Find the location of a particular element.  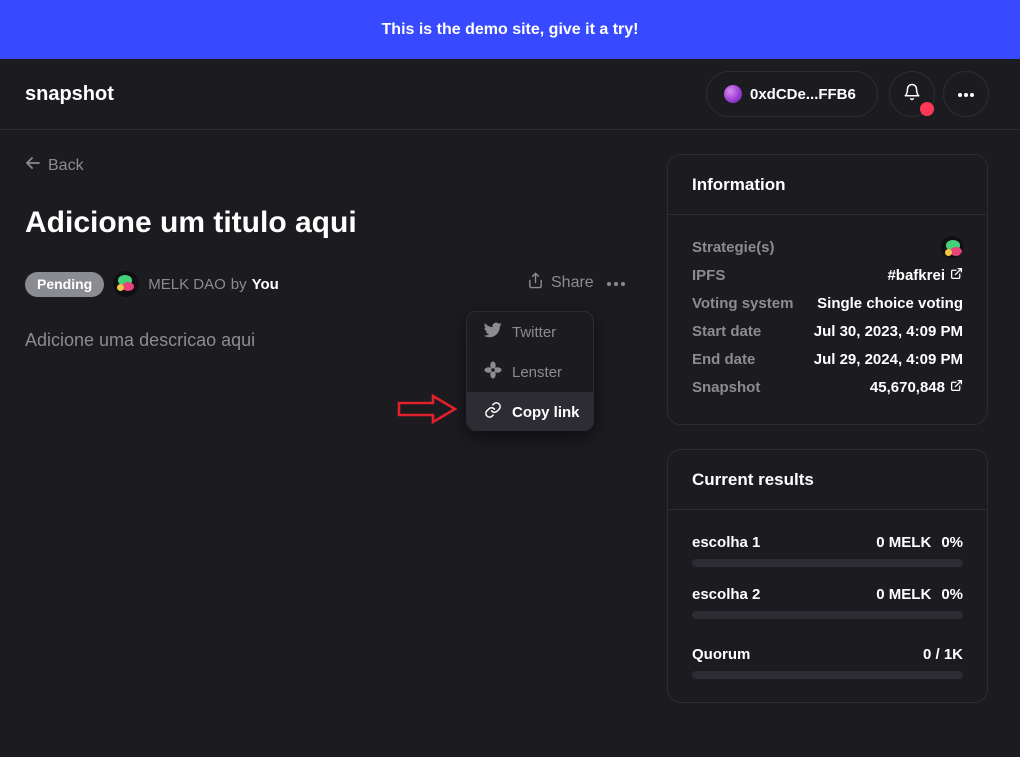

bell-icon is located at coordinates (912, 94).